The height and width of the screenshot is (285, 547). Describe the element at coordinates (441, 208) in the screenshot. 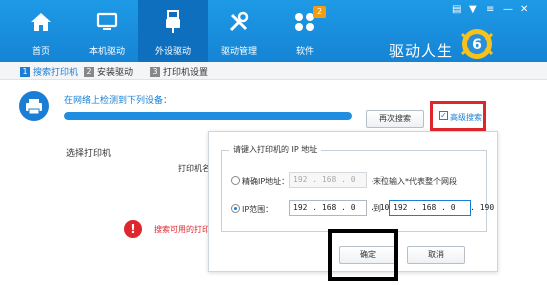

I see `ip-range-to-input: 192 . 168 . 0 . 190` at that location.